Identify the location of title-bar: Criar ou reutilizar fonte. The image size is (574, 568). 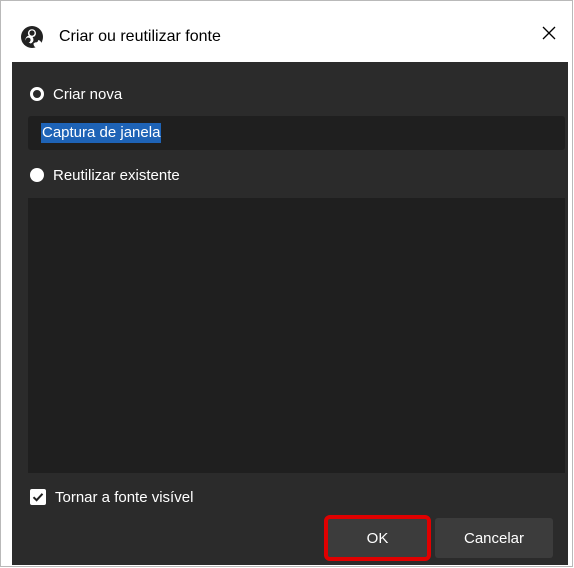
(286, 31).